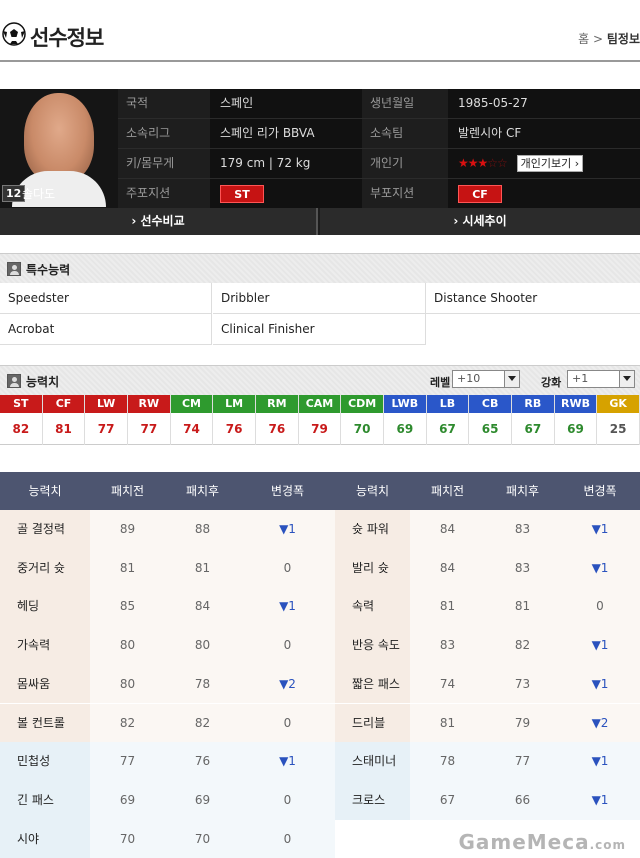  Describe the element at coordinates (164, 193) in the screenshot. I see `info-label: 주포지션` at that location.